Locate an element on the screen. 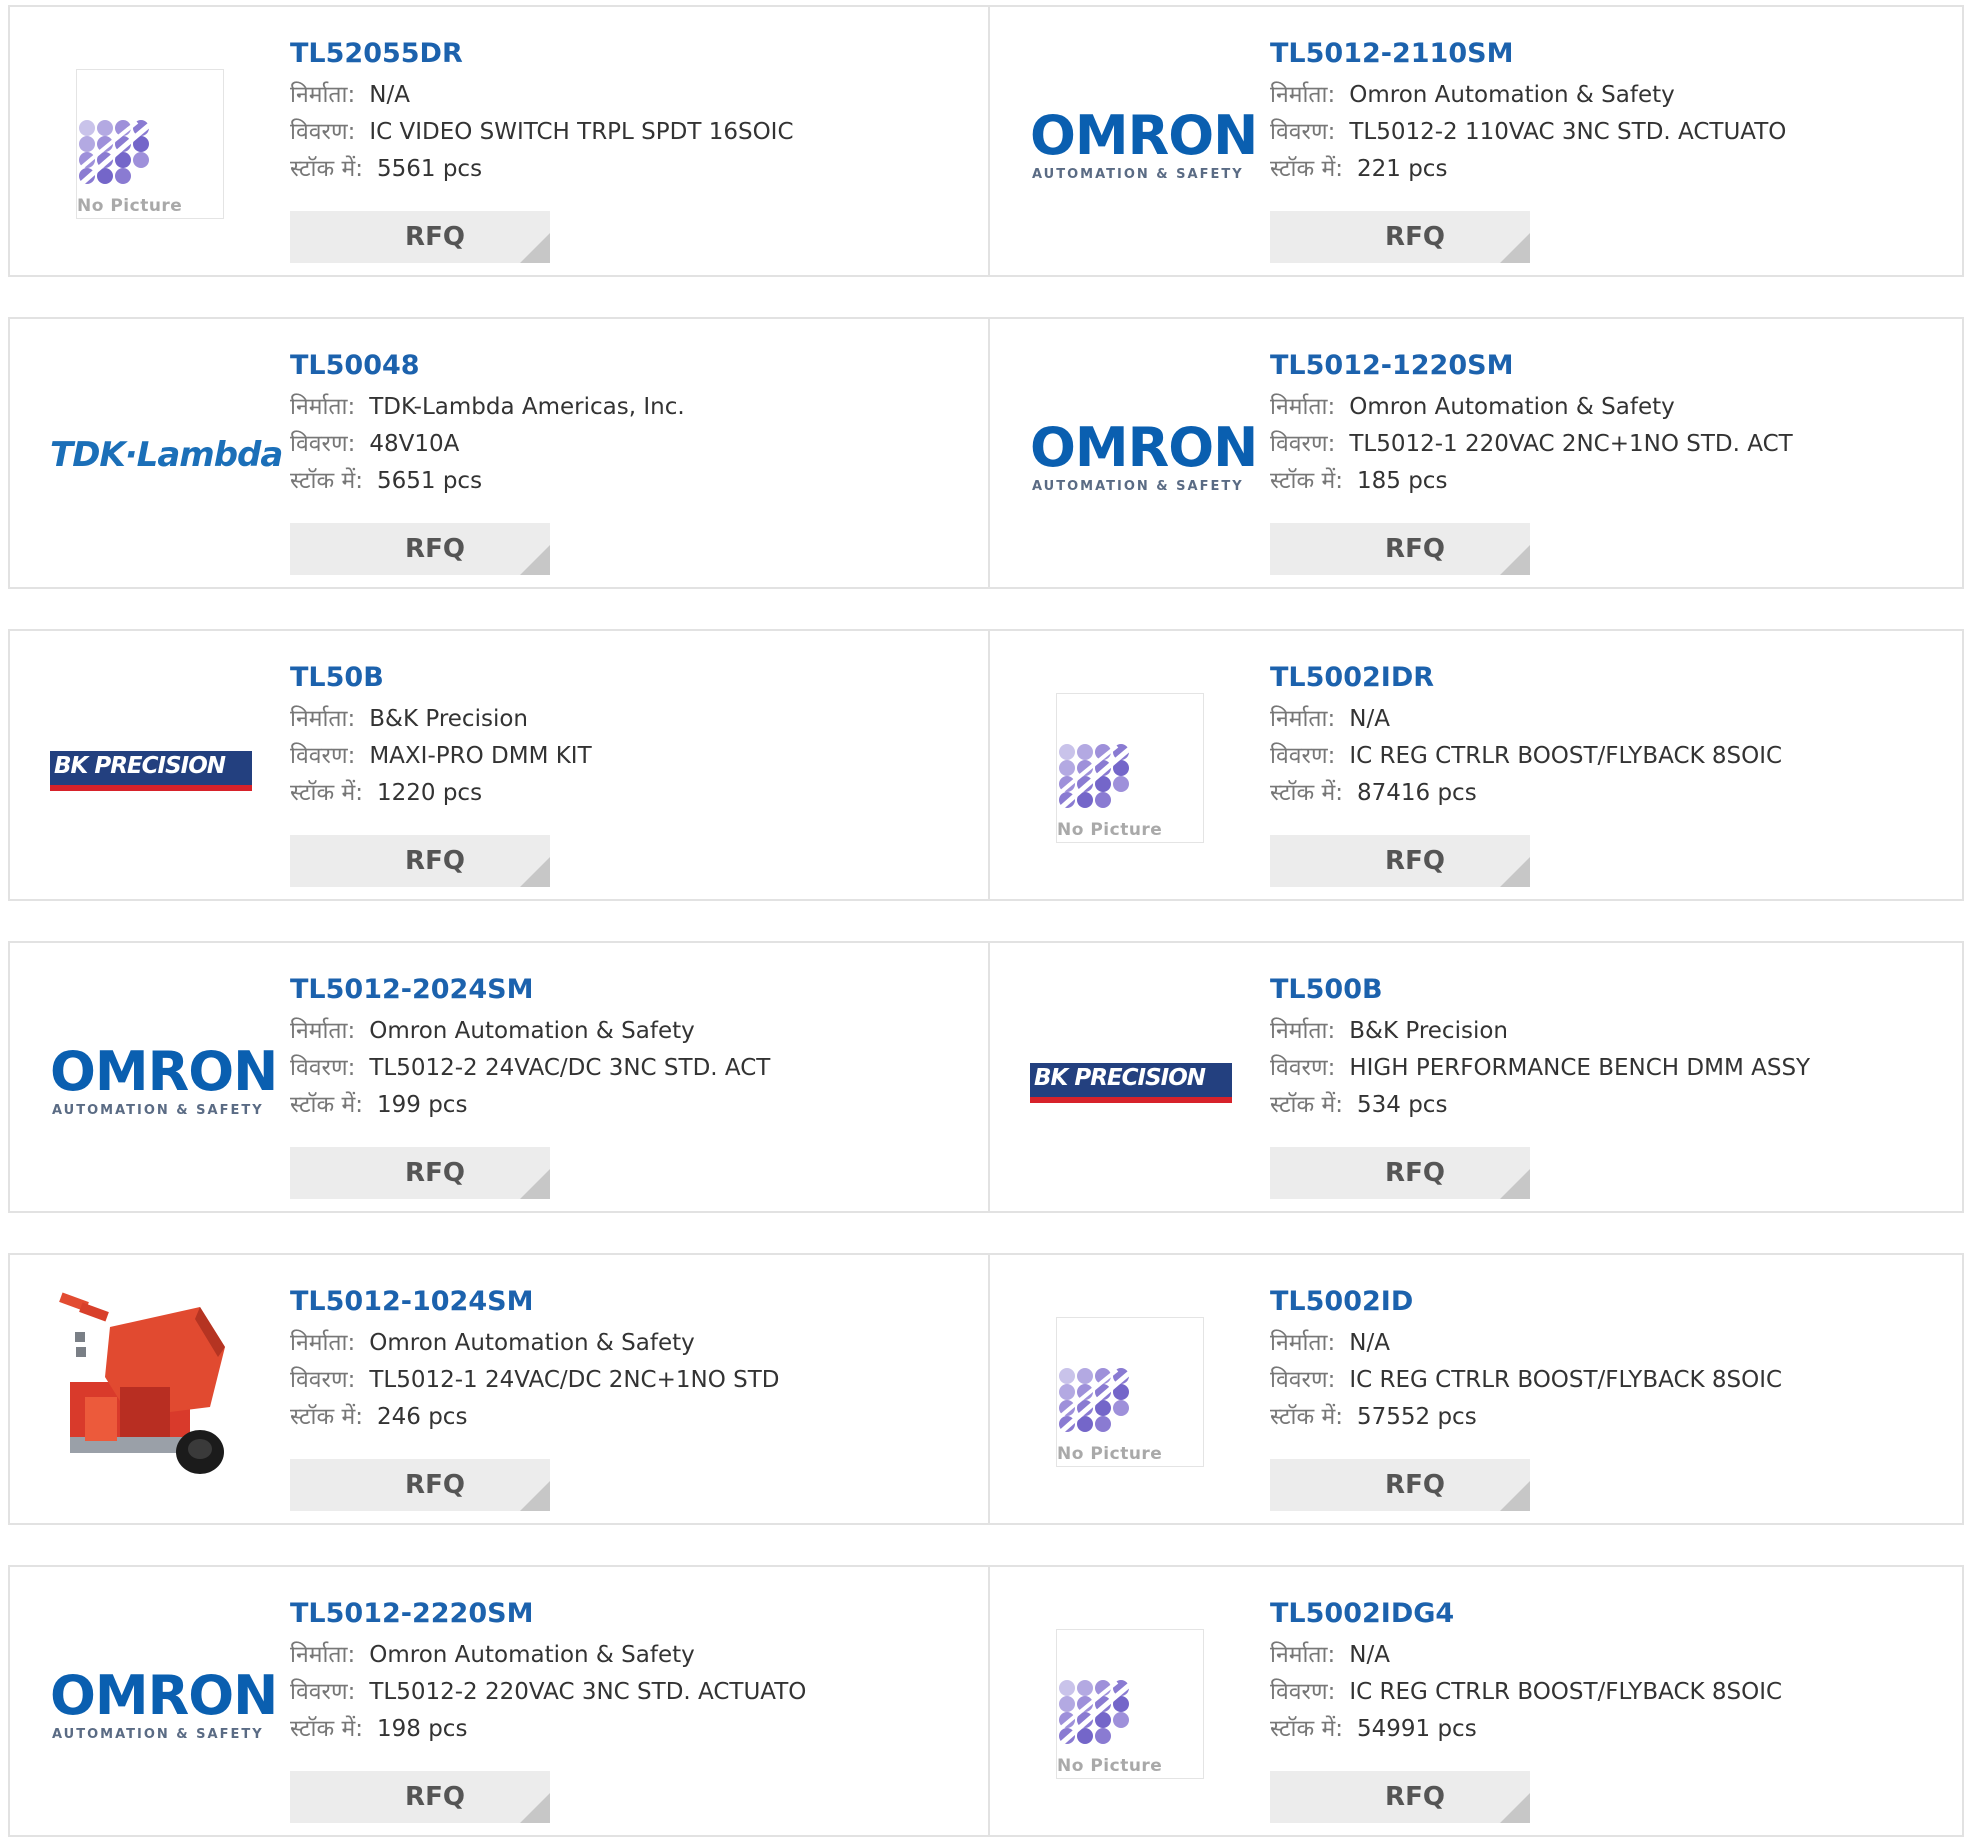 This screenshot has width=1969, height=1837. omron-logo: OMRON AUTOMATION & SAFETY is located at coordinates (1144, 144).